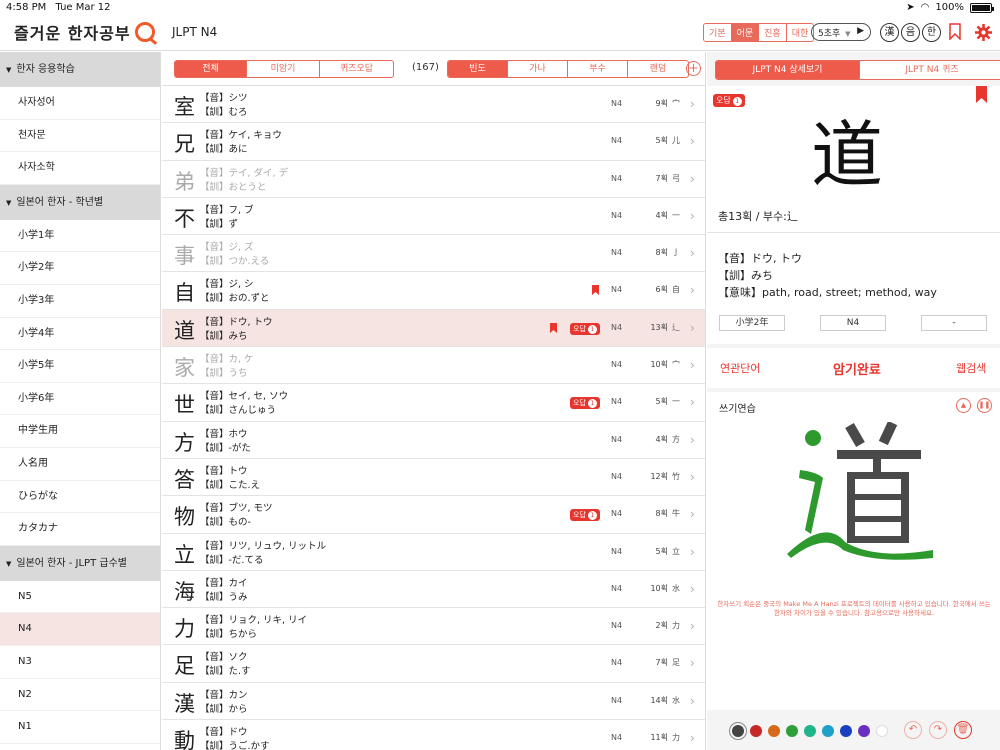 Image resolution: width=1000 pixels, height=750 pixels. What do you see at coordinates (864, 731) in the screenshot?
I see `color-swatch-purple` at bounding box center [864, 731].